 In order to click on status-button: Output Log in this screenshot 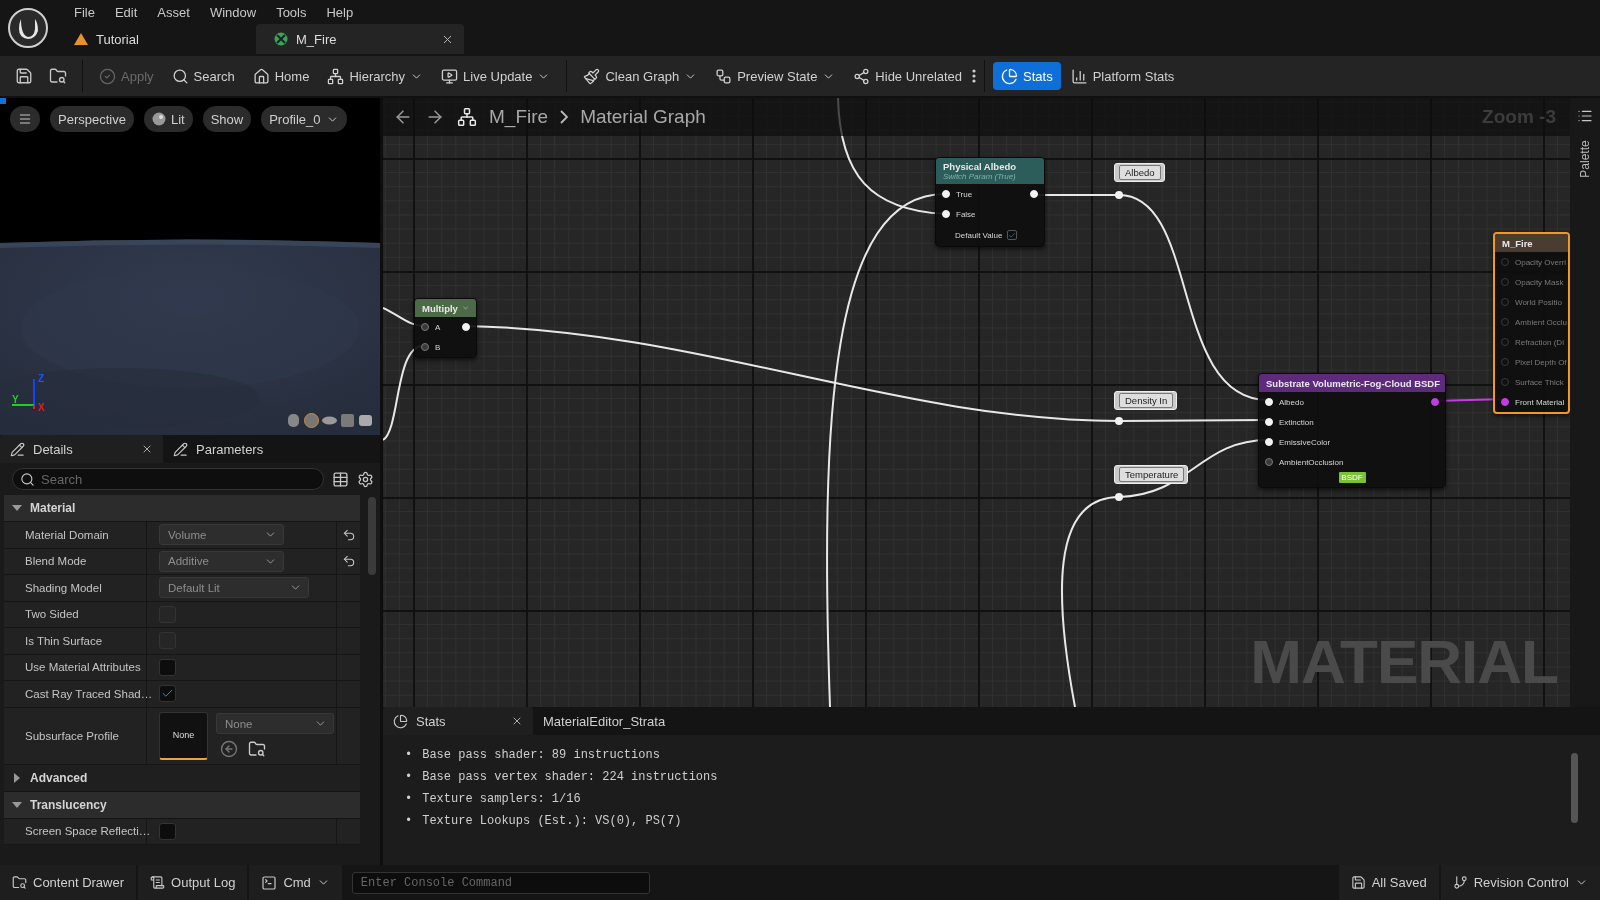, I will do `click(193, 882)`.